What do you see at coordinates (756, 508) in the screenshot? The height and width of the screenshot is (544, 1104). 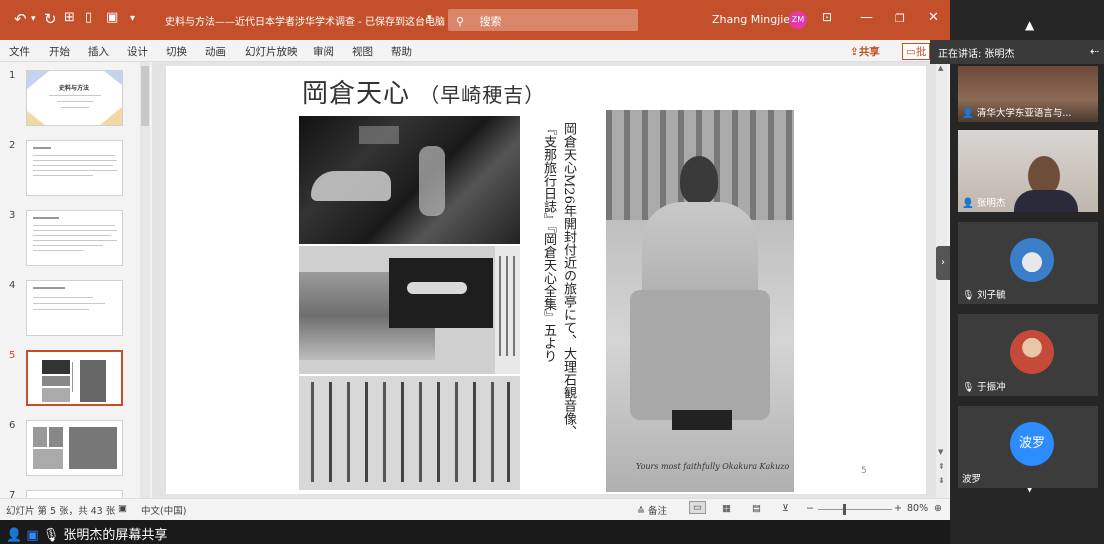 I see `reading-view-icon: ▤` at bounding box center [756, 508].